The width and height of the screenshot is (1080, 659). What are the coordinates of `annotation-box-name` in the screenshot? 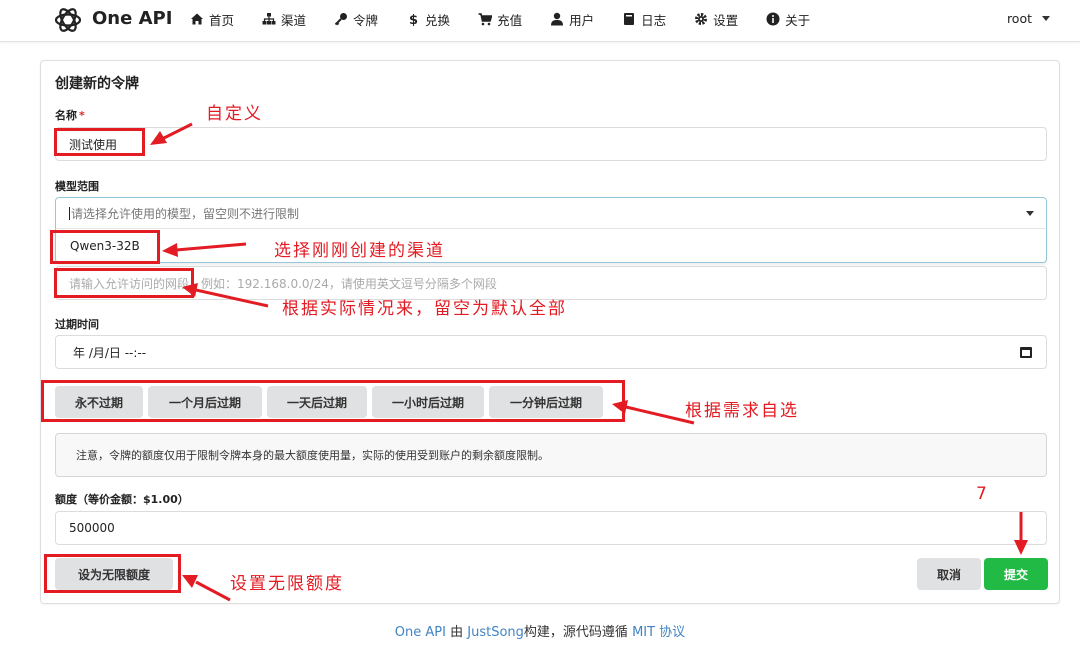 It's located at (99, 142).